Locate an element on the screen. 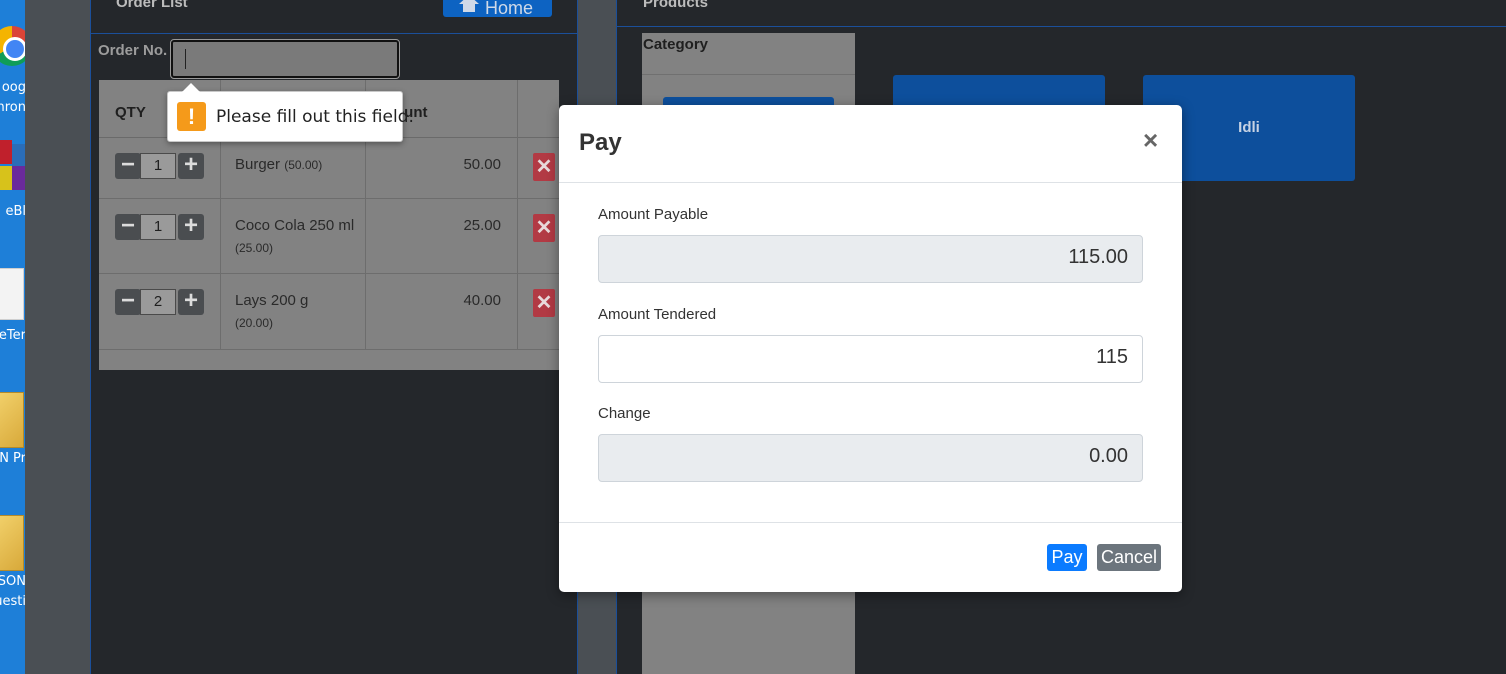  chrome-icon is located at coordinates (12, 46).